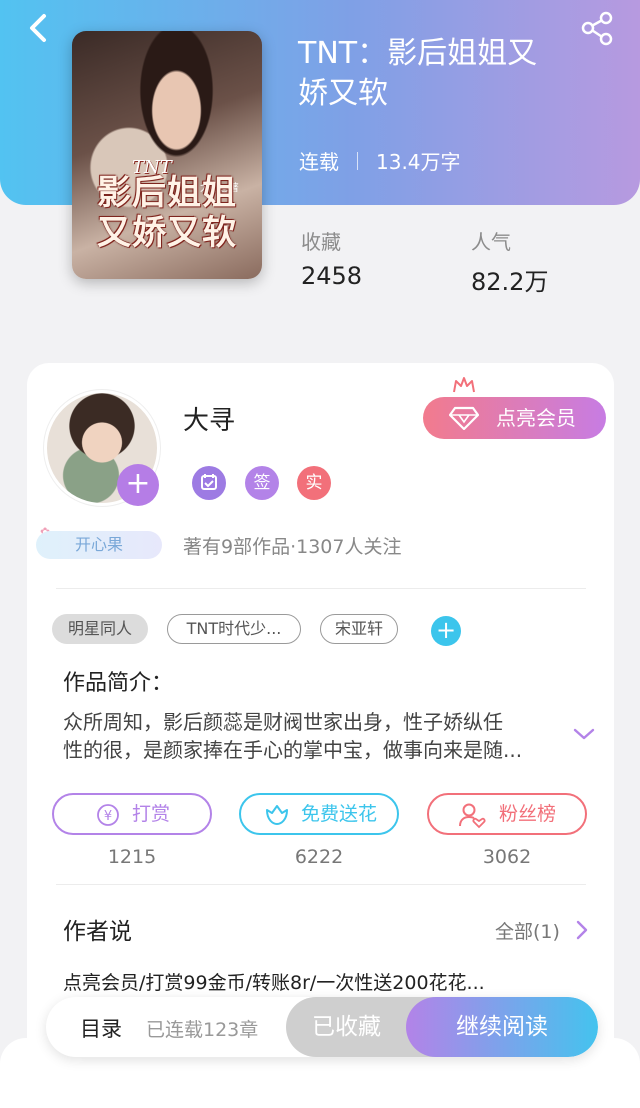 This screenshot has width=640, height=1108. What do you see at coordinates (167, 193) in the screenshot?
I see `cover-art-title-line1: 影后姐姐` at bounding box center [167, 193].